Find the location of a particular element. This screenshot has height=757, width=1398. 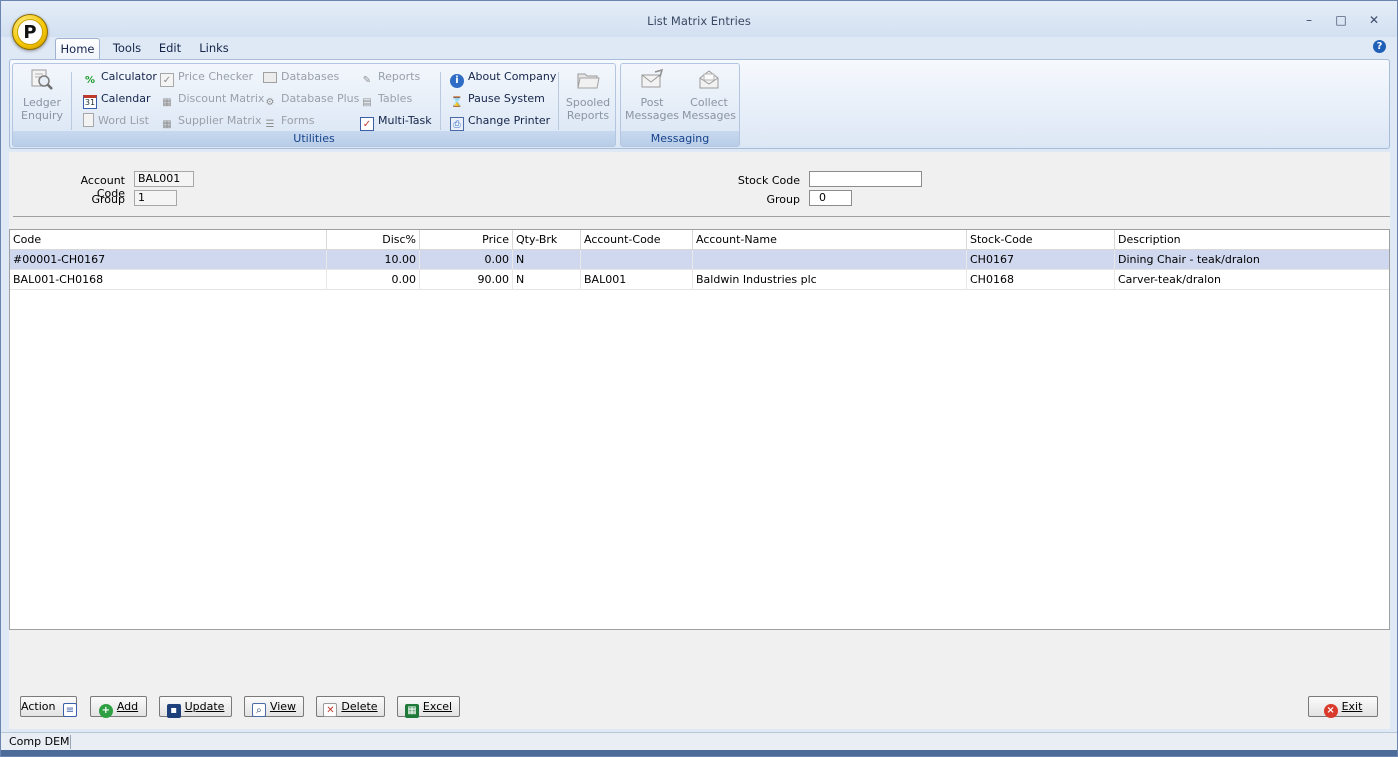

post-messages-label-2: Messages is located at coordinates (652, 115).